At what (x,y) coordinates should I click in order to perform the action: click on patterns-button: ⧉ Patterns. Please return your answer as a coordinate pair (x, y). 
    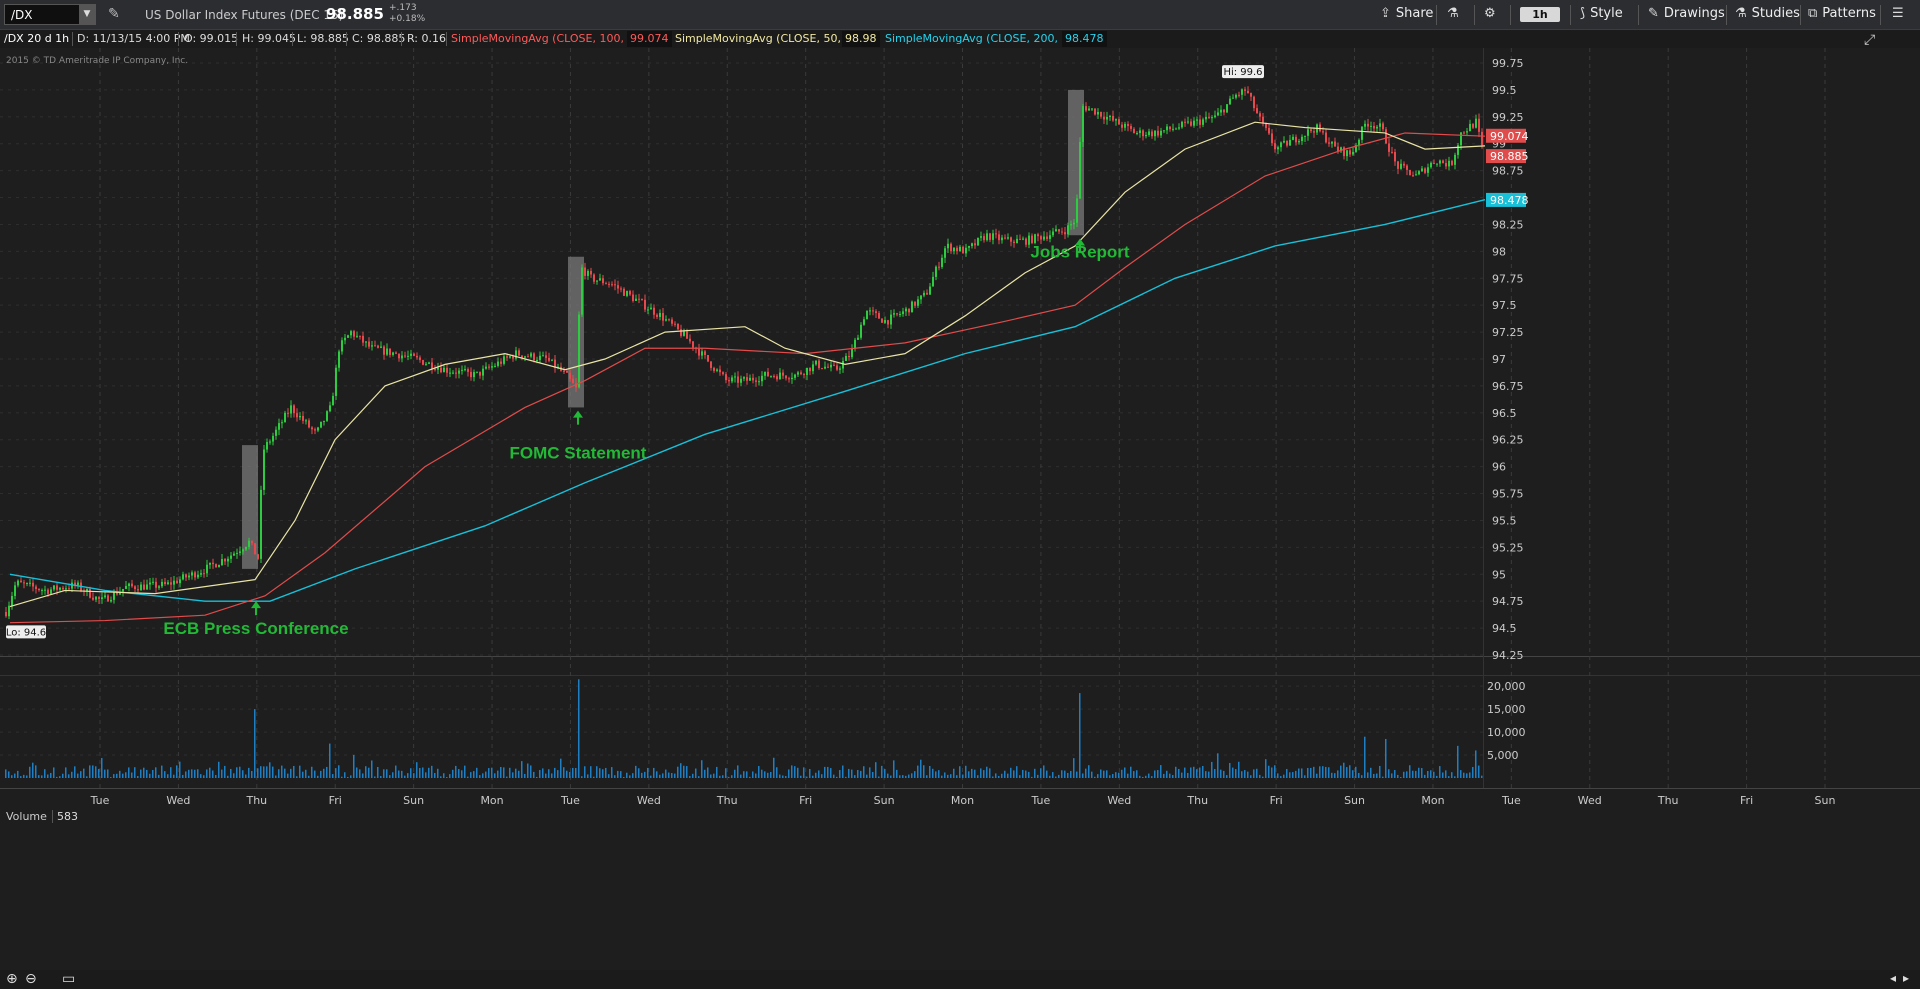
    Looking at the image, I should click on (1842, 13).